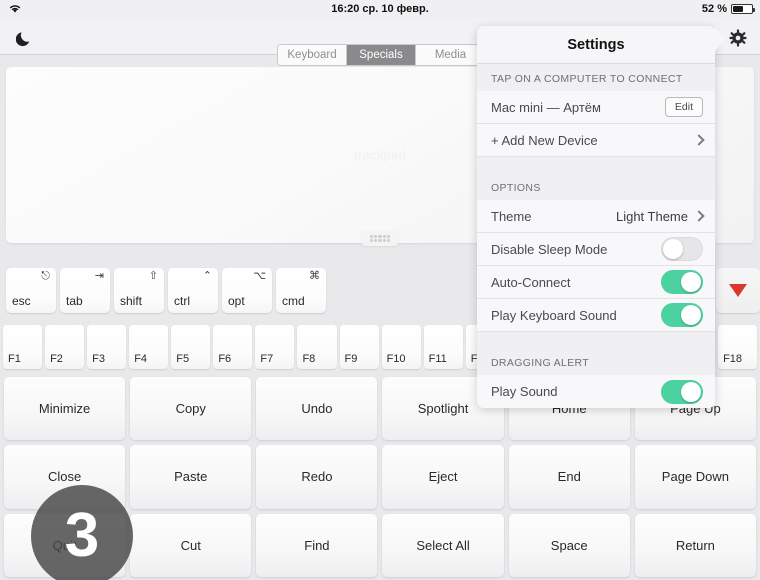 This screenshot has height=580, width=760. Describe the element at coordinates (738, 347) in the screenshot. I see `function-key-f18: F18` at that location.